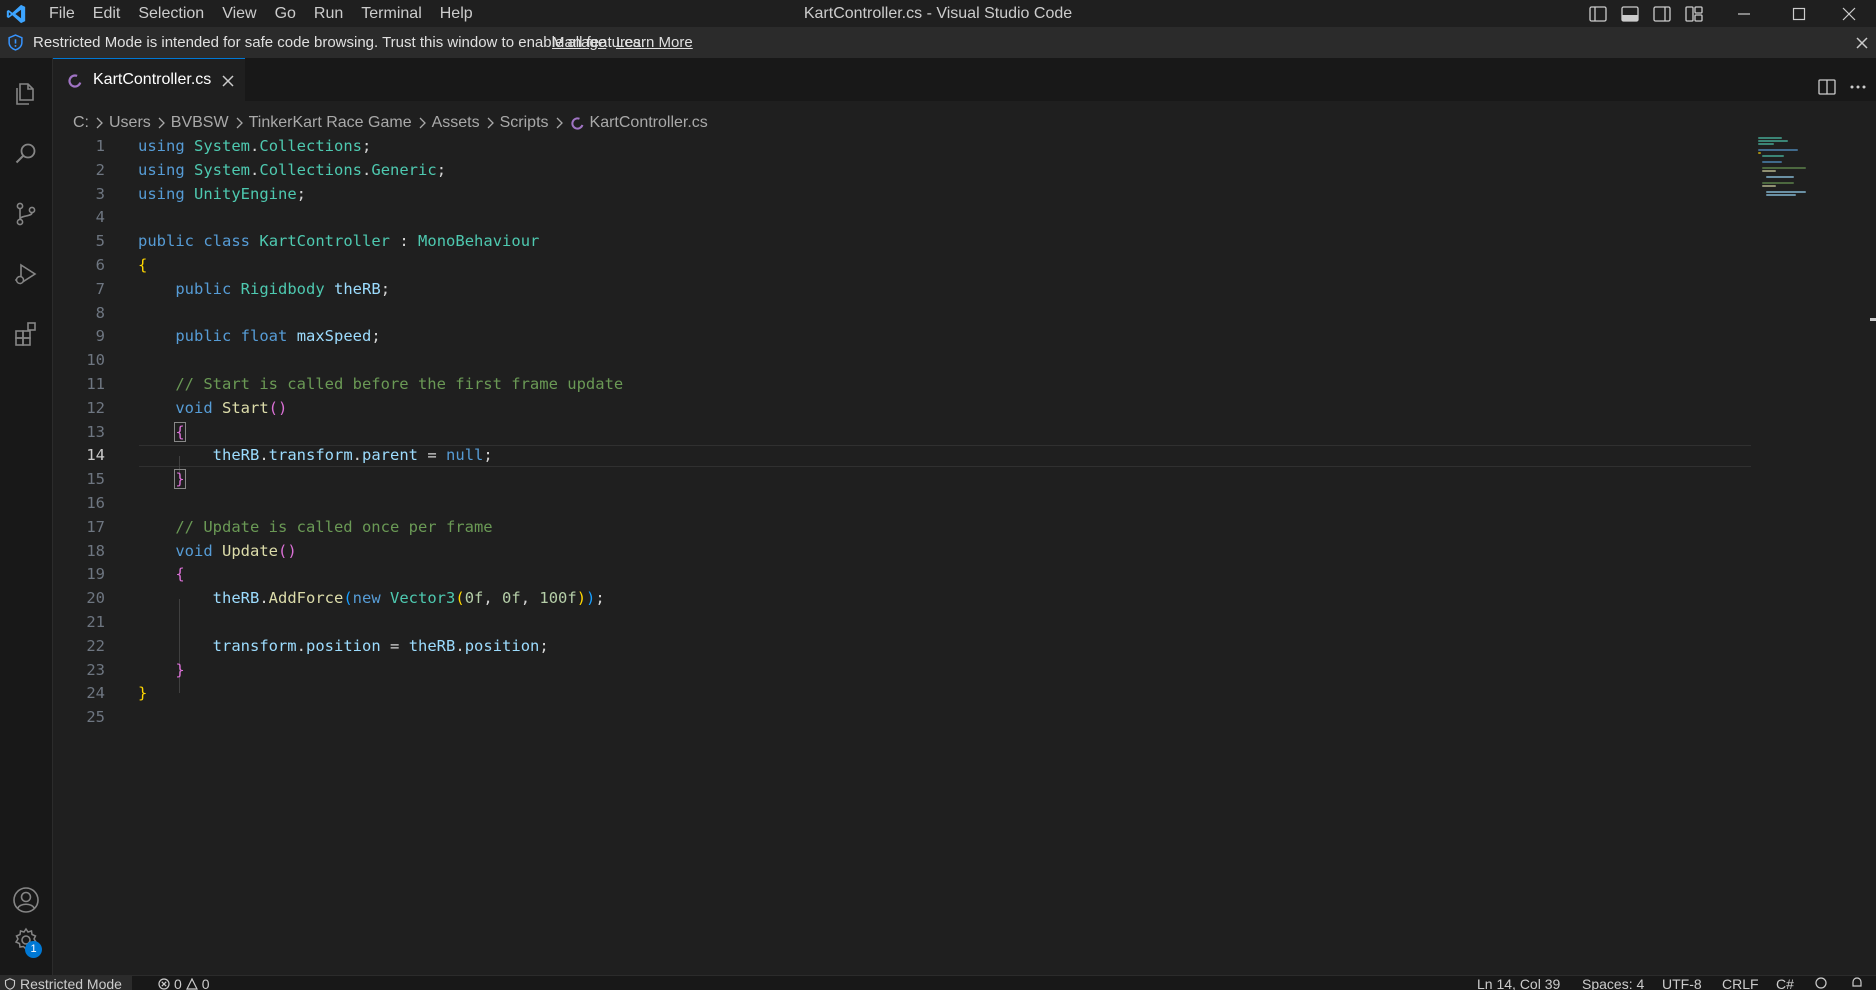  I want to click on breadcrumb-scripts: Scripts, so click(524, 123).